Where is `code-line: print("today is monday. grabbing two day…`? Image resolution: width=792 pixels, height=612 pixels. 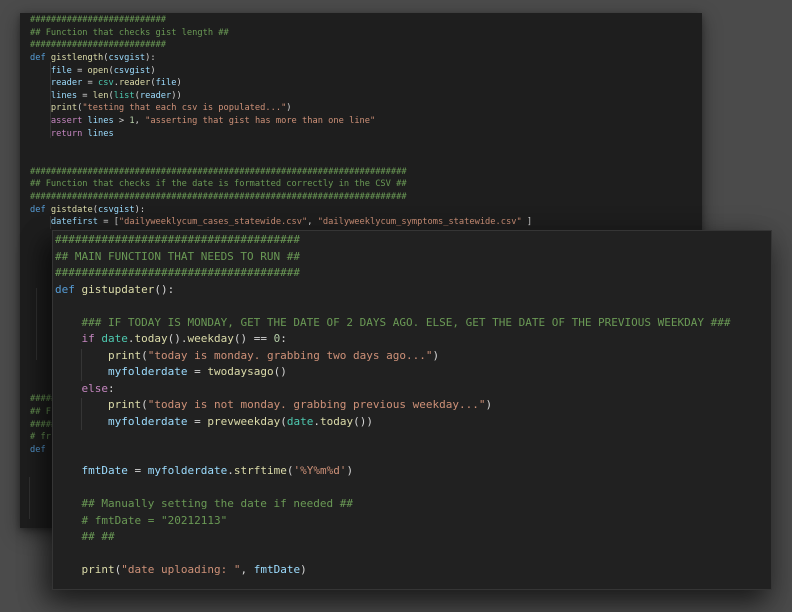
code-line: print("today is monday. grabbing two day… is located at coordinates (273, 355).